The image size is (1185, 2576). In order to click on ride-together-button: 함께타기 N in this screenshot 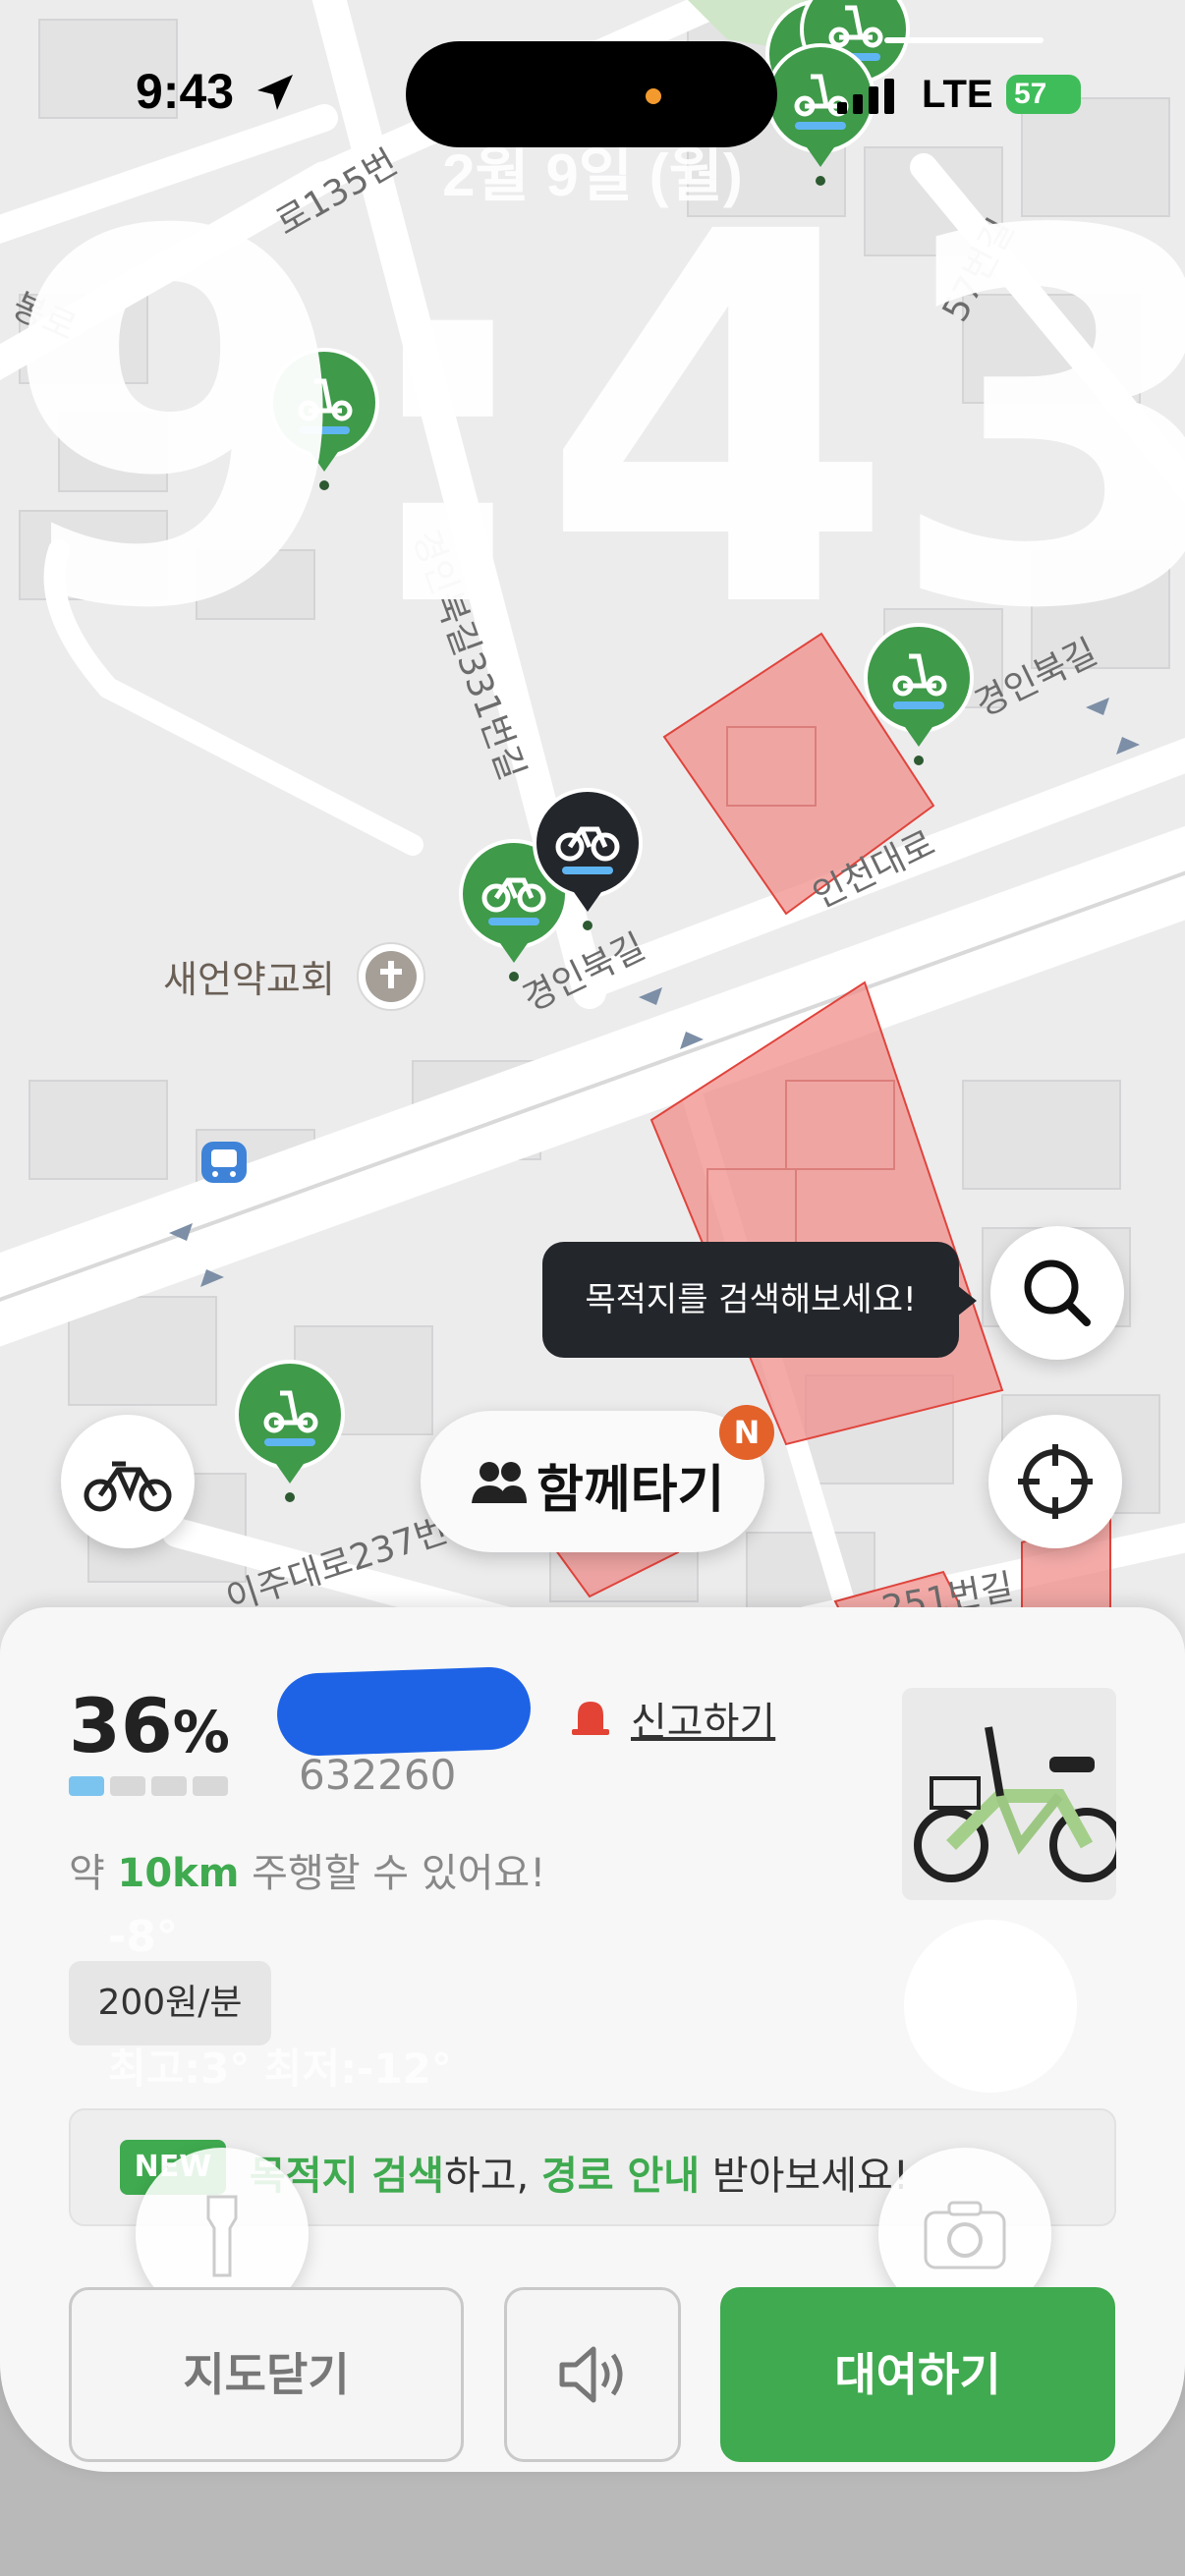, I will do `click(598, 1478)`.